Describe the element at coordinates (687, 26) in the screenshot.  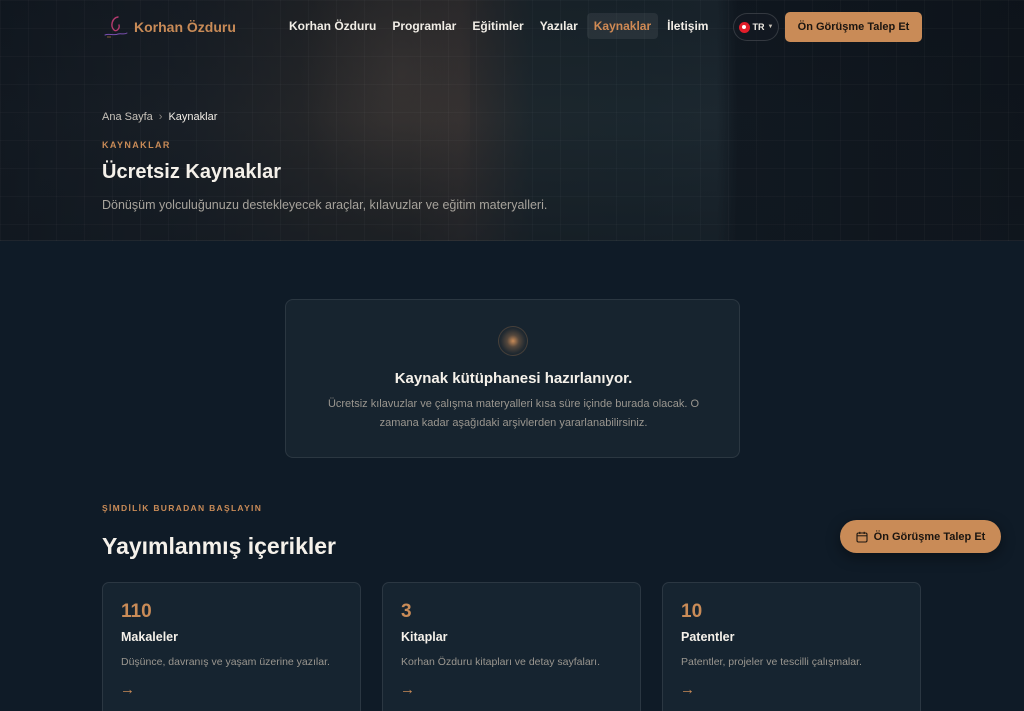
I see `nav-item-iletisim: İletişim` at that location.